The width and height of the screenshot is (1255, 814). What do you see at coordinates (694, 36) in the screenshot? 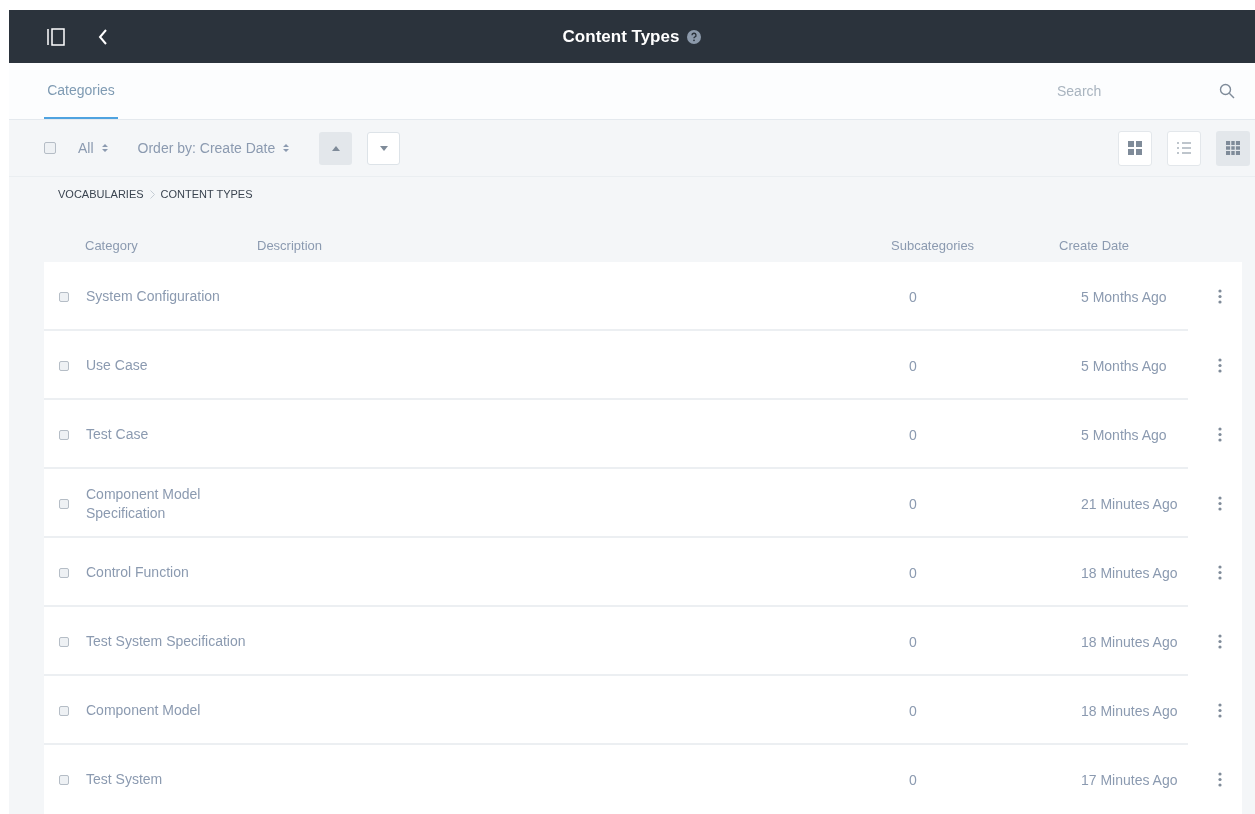
I see `help-icon` at bounding box center [694, 36].